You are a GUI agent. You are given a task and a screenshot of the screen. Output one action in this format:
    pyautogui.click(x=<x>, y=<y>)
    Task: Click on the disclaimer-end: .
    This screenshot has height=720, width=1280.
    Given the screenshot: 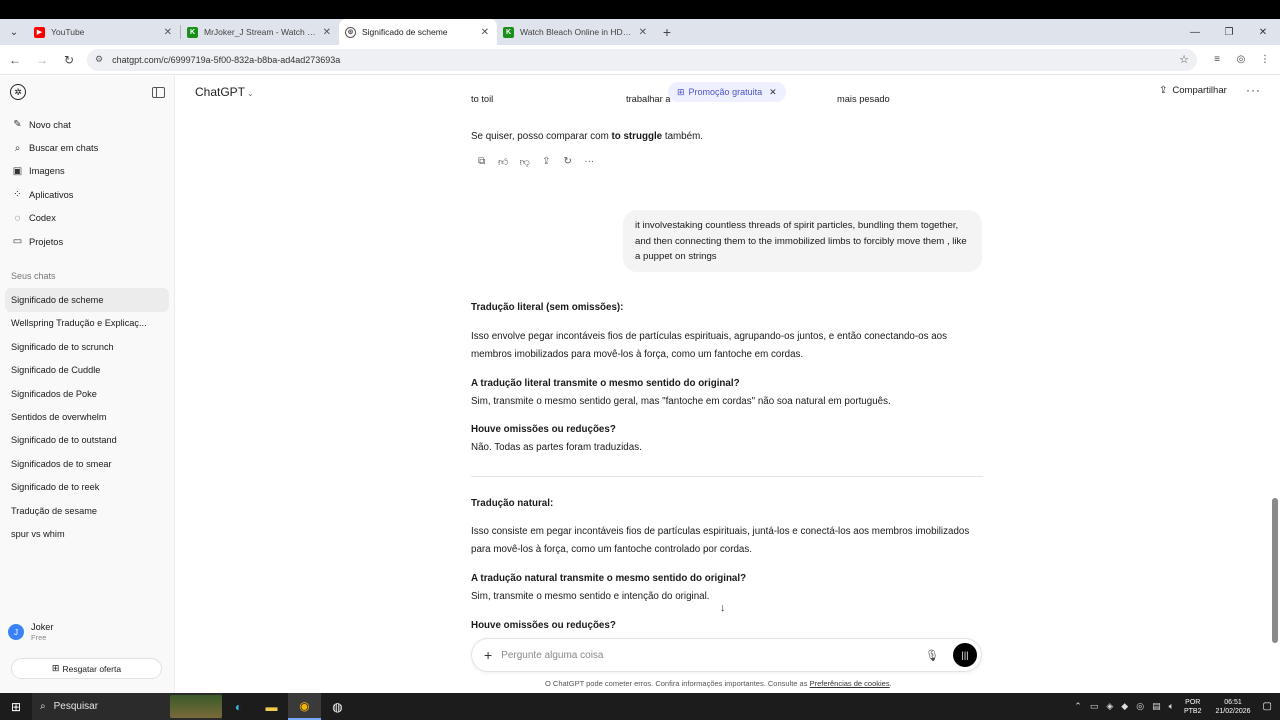 What is the action you would take?
    pyautogui.click(x=890, y=683)
    